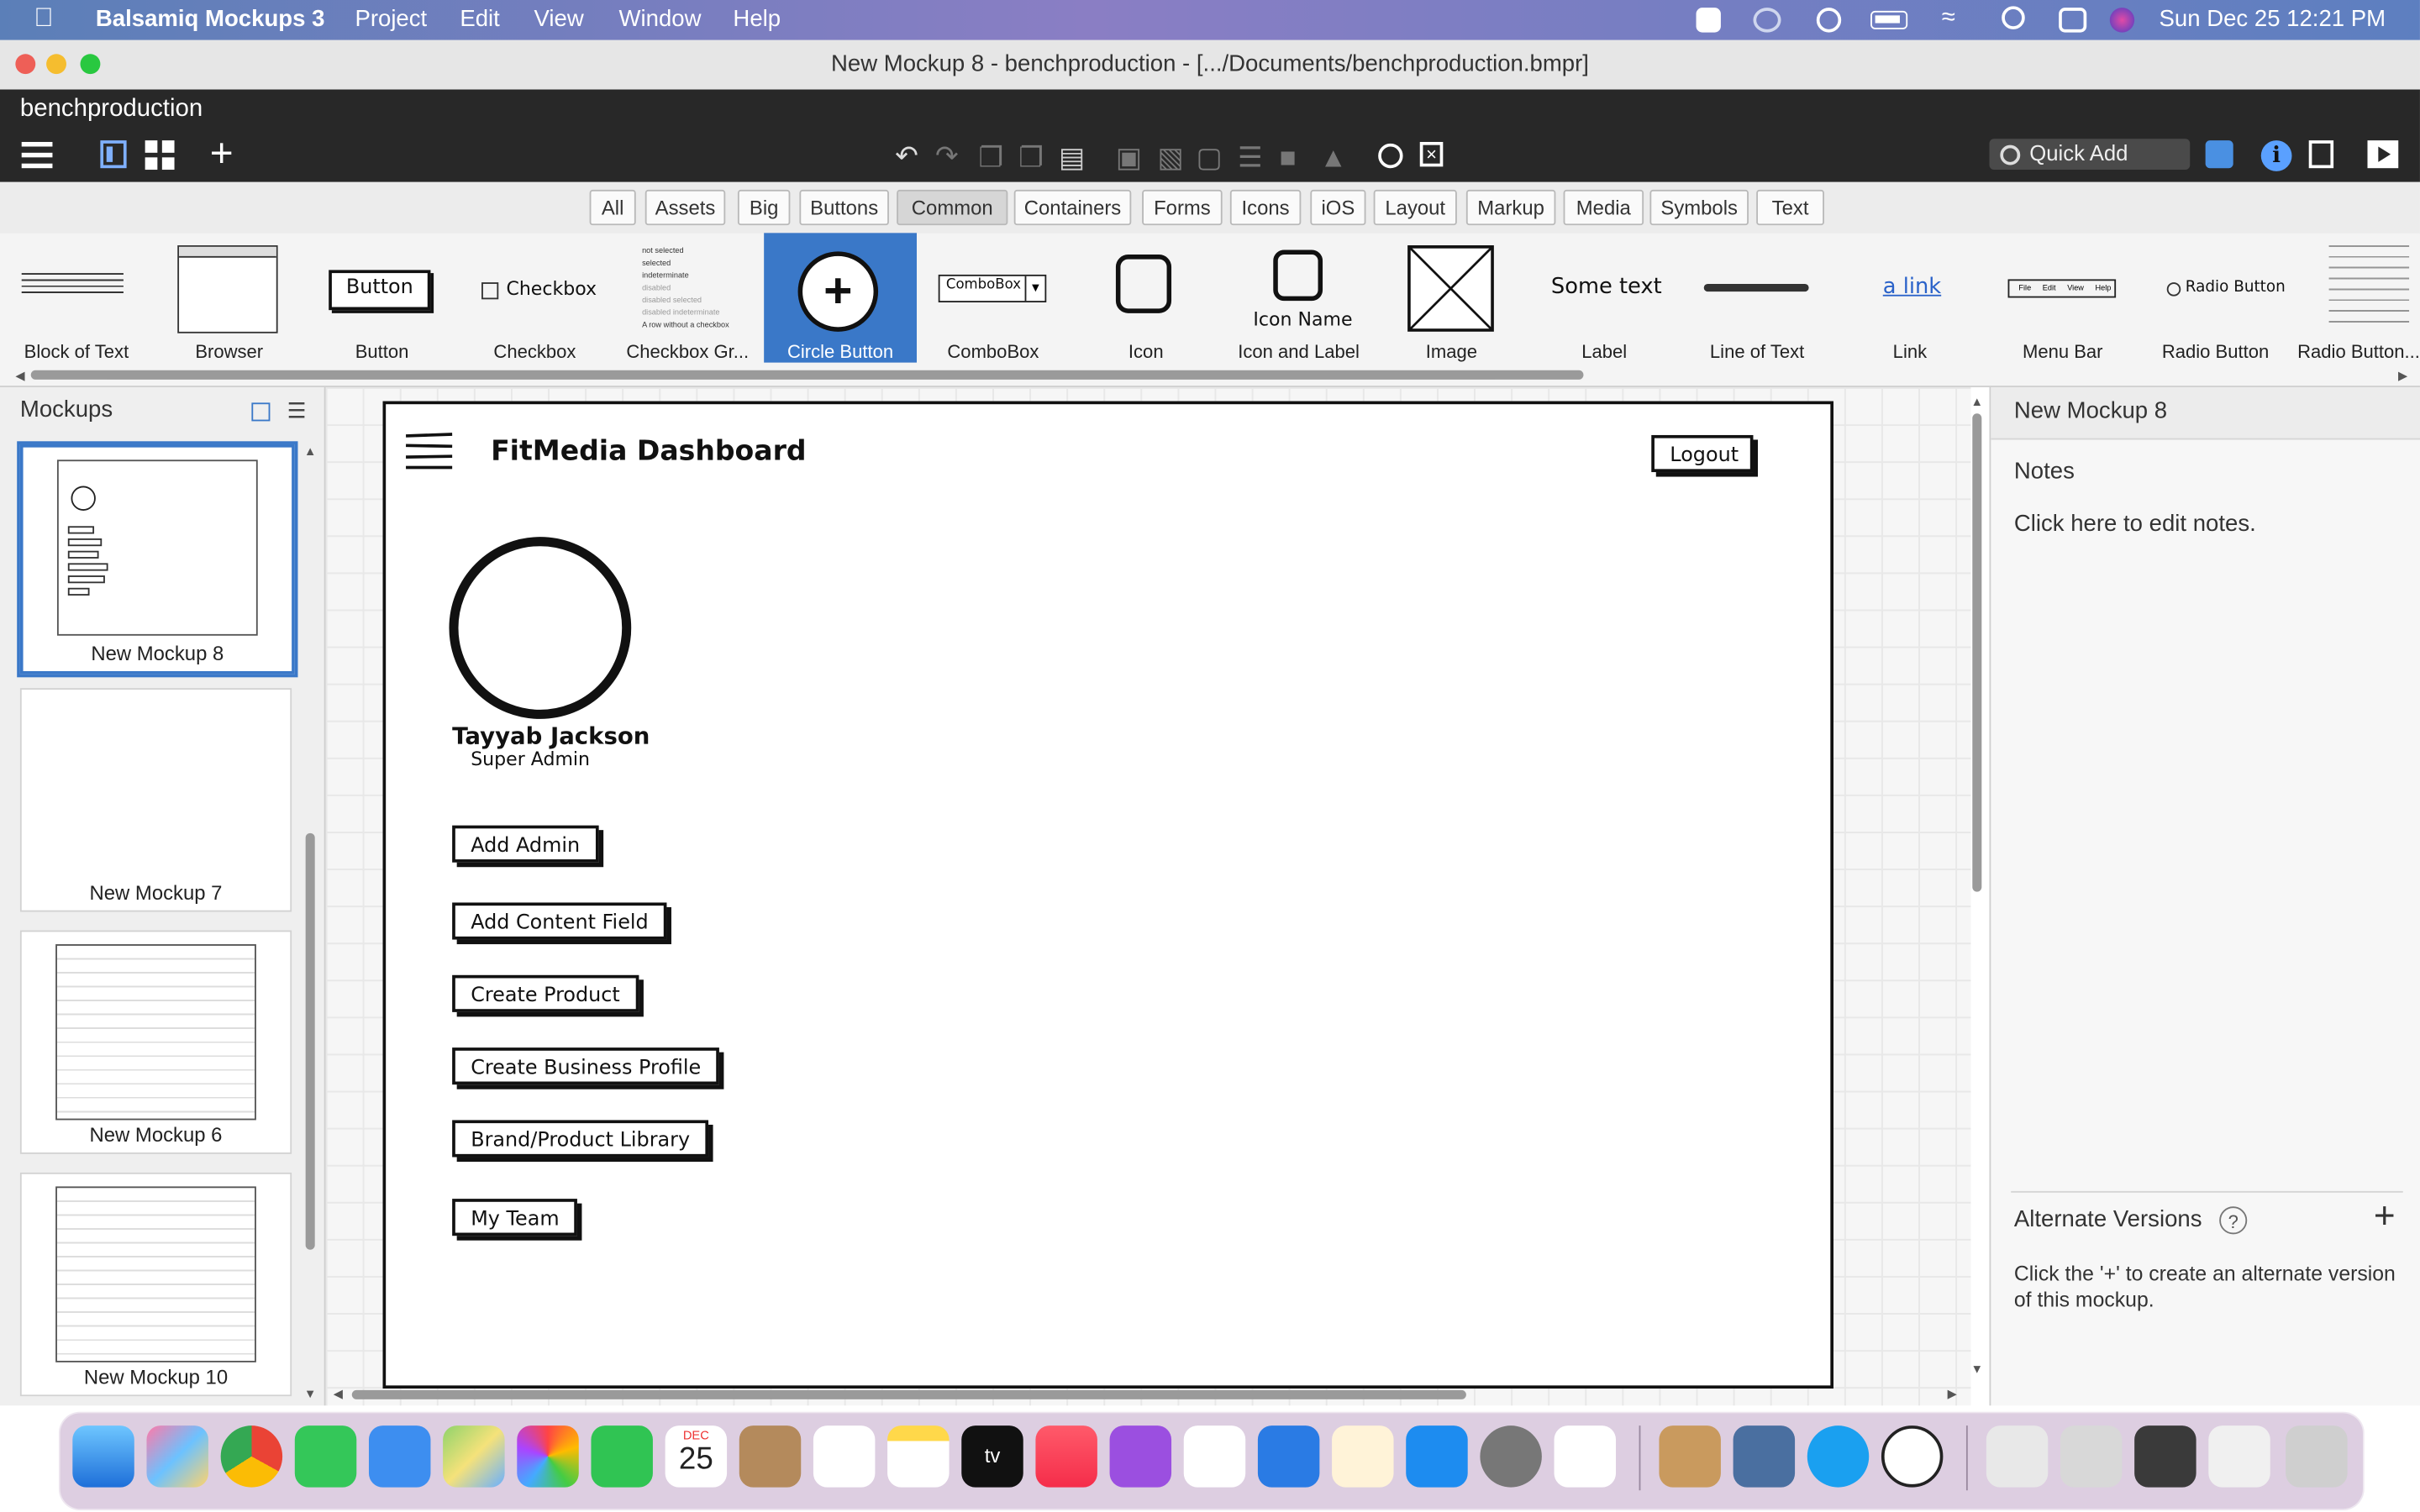 This screenshot has width=2420, height=1512. Describe the element at coordinates (515, 1217) in the screenshot. I see `my-team-button: My Team` at that location.